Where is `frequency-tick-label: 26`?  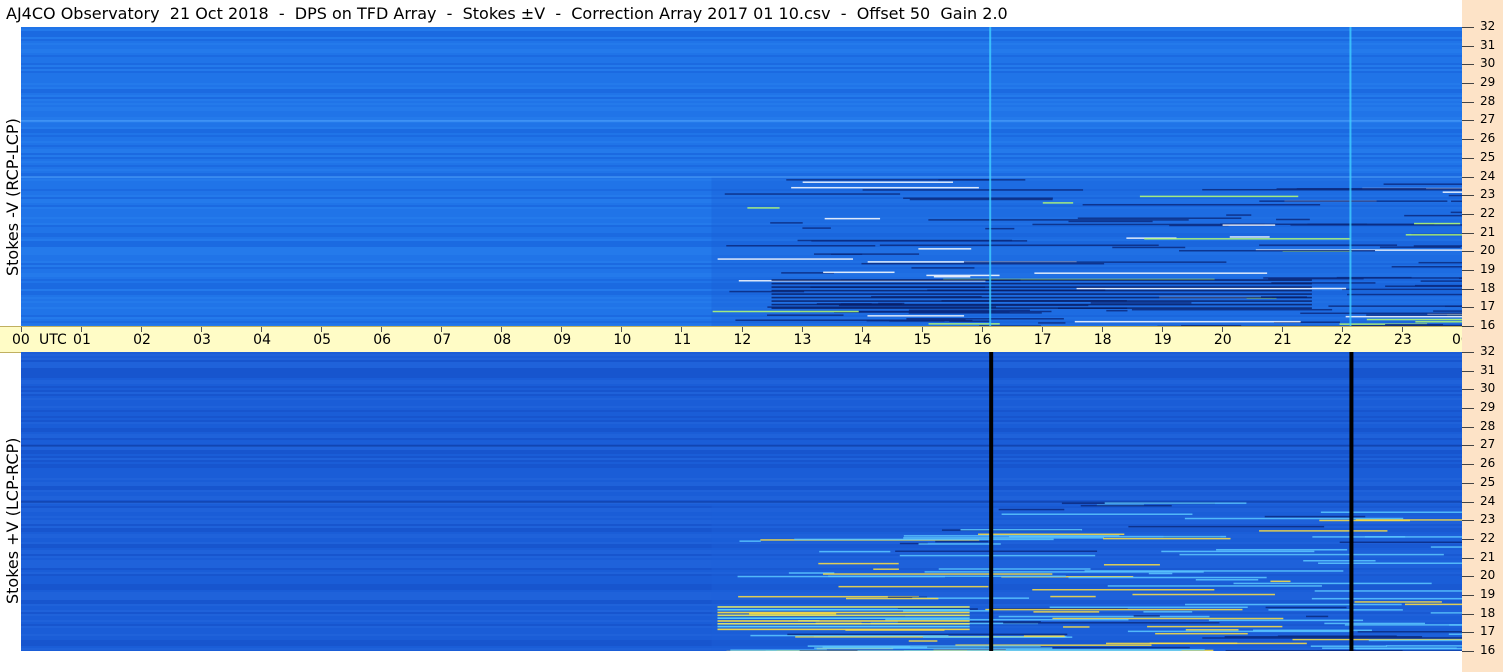 frequency-tick-label: 26 is located at coordinates (1488, 138).